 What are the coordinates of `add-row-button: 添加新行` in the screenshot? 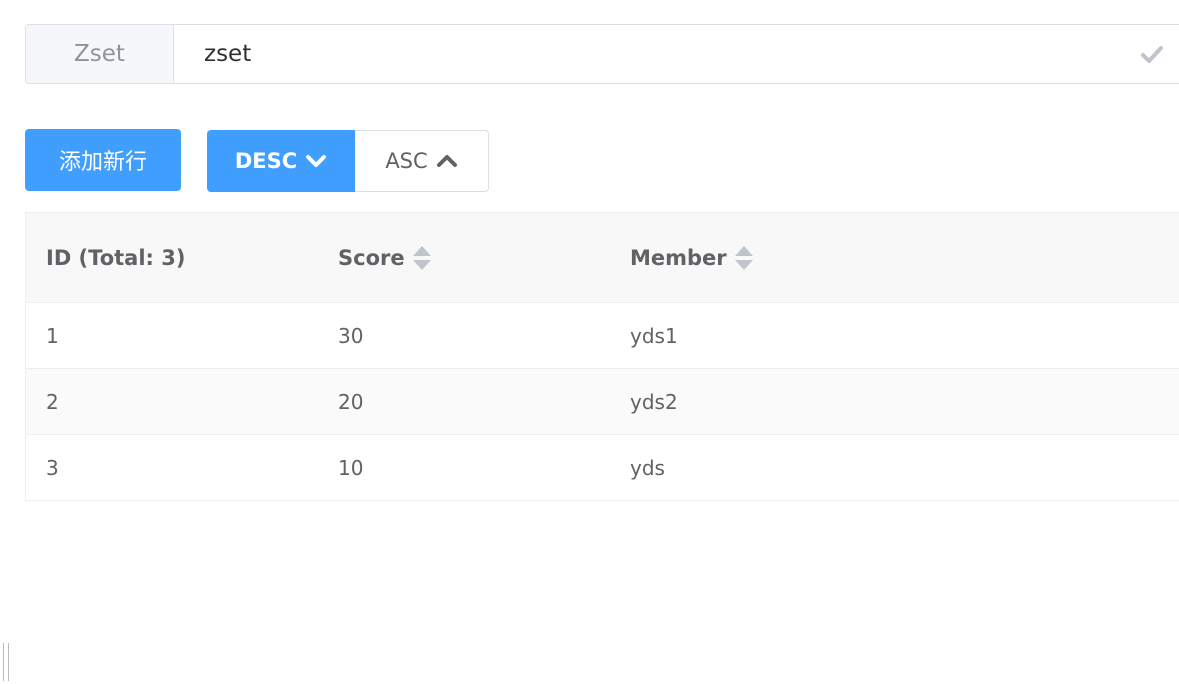 It's located at (103, 160).